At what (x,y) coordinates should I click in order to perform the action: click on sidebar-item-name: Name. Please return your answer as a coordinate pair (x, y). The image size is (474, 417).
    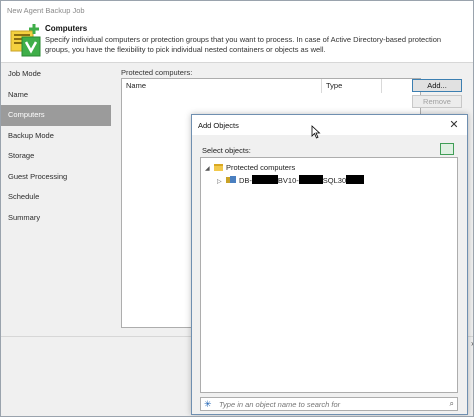
    Looking at the image, I should click on (56, 95).